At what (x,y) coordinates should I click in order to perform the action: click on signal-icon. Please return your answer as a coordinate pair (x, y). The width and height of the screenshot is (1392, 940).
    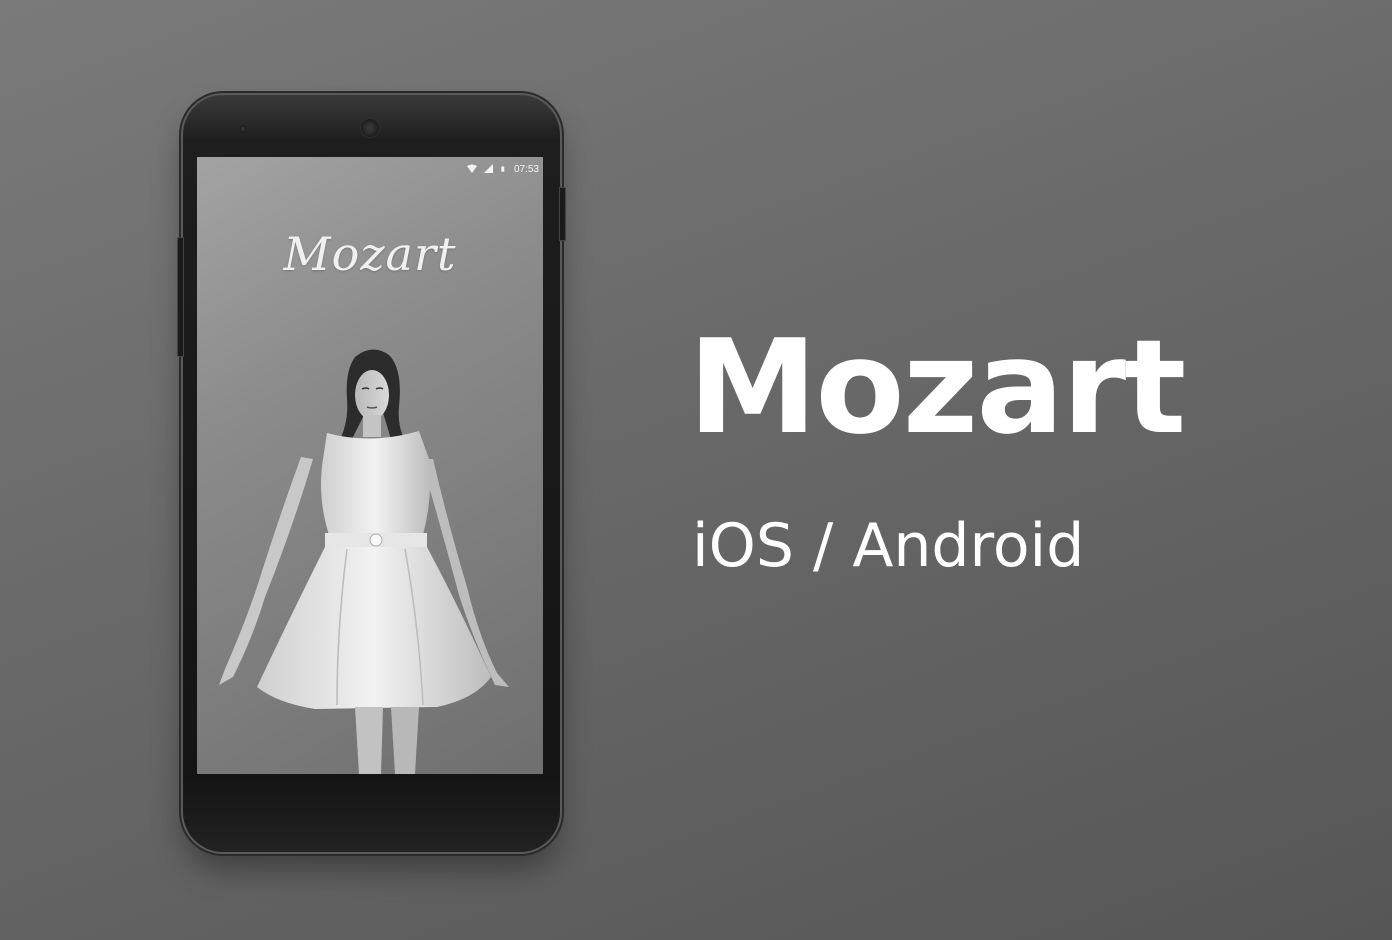
    Looking at the image, I should click on (488, 168).